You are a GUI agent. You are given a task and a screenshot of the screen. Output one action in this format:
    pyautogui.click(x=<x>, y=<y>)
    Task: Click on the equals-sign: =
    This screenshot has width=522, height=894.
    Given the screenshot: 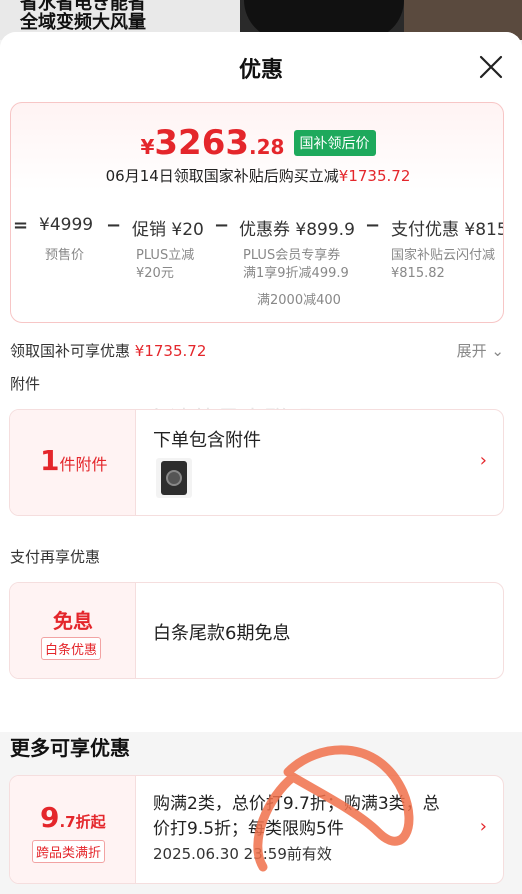 What is the action you would take?
    pyautogui.click(x=21, y=225)
    